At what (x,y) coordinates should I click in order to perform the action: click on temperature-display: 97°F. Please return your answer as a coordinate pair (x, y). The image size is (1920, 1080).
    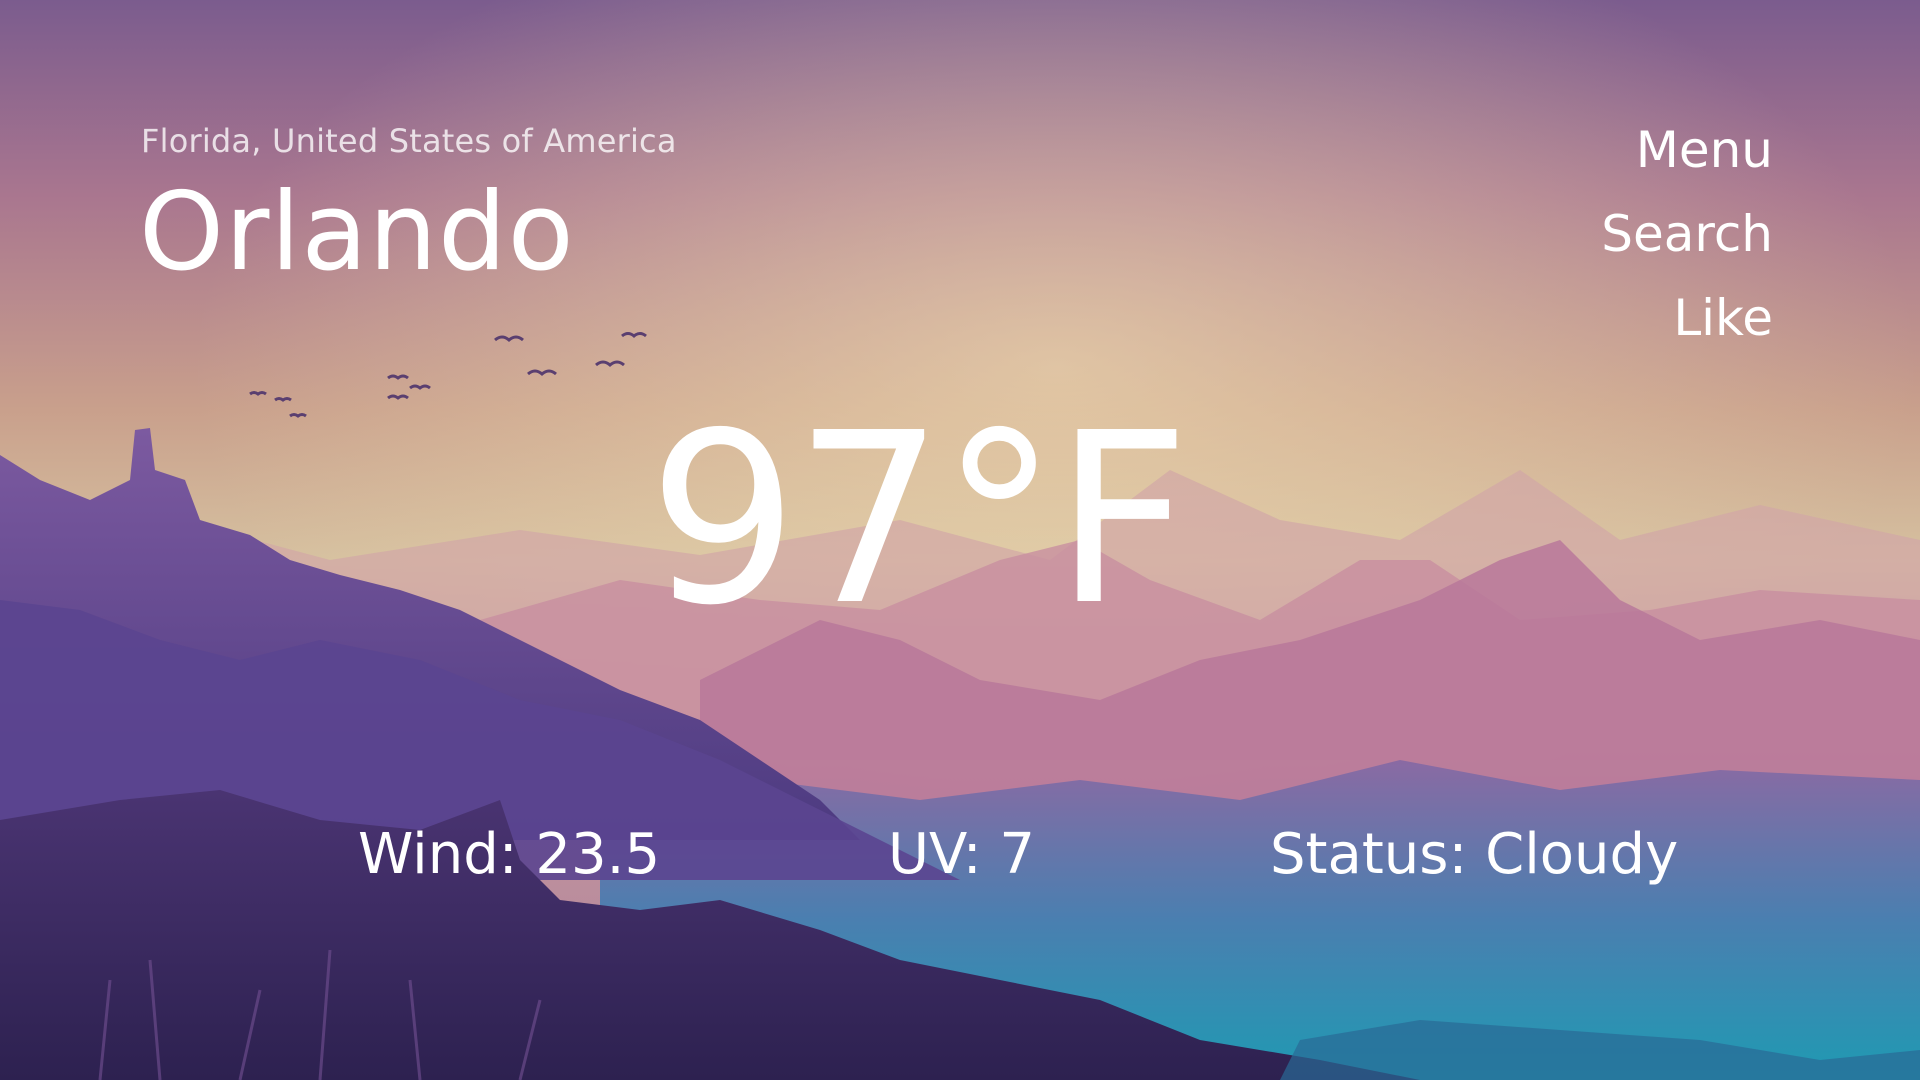
    Looking at the image, I should click on (919, 519).